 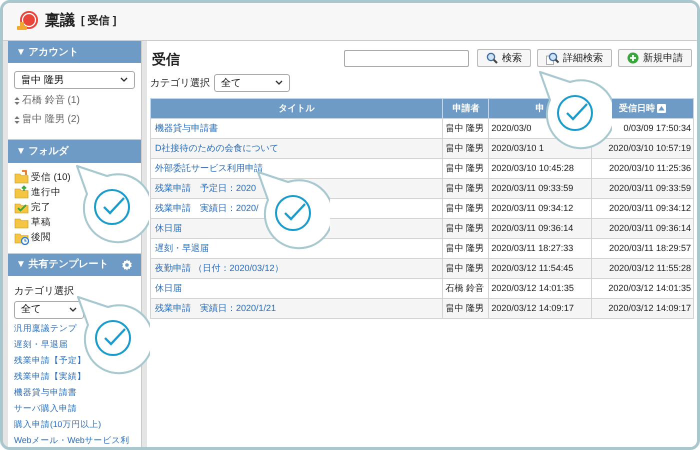 I want to click on template-link: 汎用稟議テンプ, so click(x=45, y=327).